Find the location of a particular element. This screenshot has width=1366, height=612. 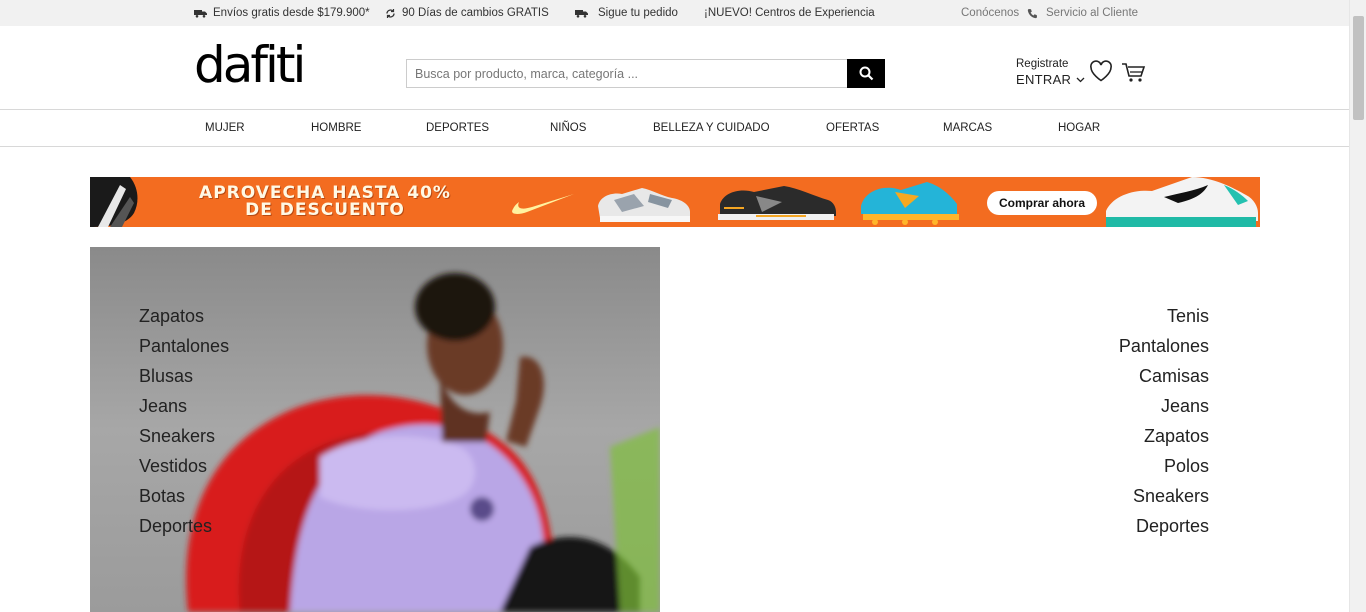

page-scrollbar is located at coordinates (1357, 306).